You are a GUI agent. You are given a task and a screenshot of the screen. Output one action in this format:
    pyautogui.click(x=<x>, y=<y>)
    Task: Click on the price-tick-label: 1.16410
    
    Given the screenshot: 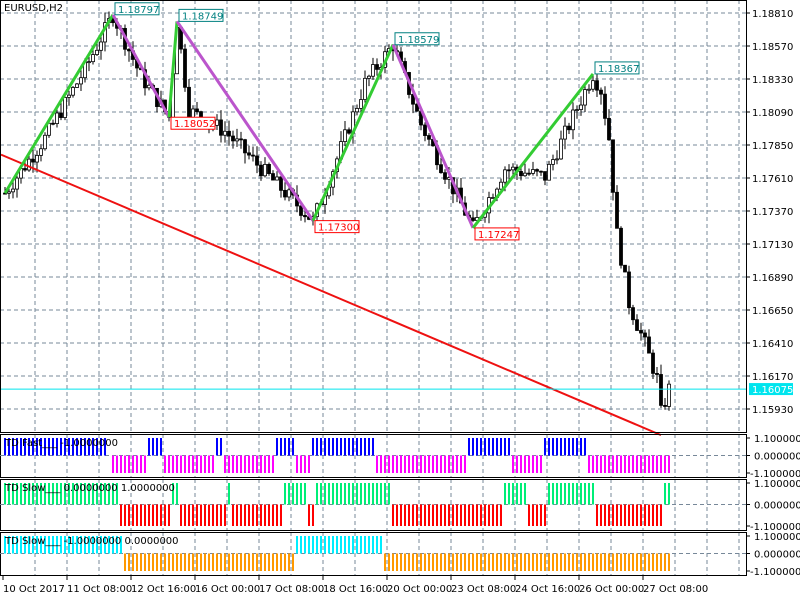 What is the action you would take?
    pyautogui.click(x=772, y=344)
    